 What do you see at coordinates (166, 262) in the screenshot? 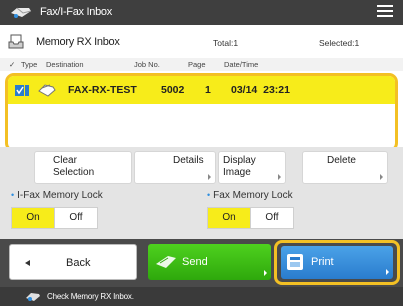
I see `send-arrow-icon` at bounding box center [166, 262].